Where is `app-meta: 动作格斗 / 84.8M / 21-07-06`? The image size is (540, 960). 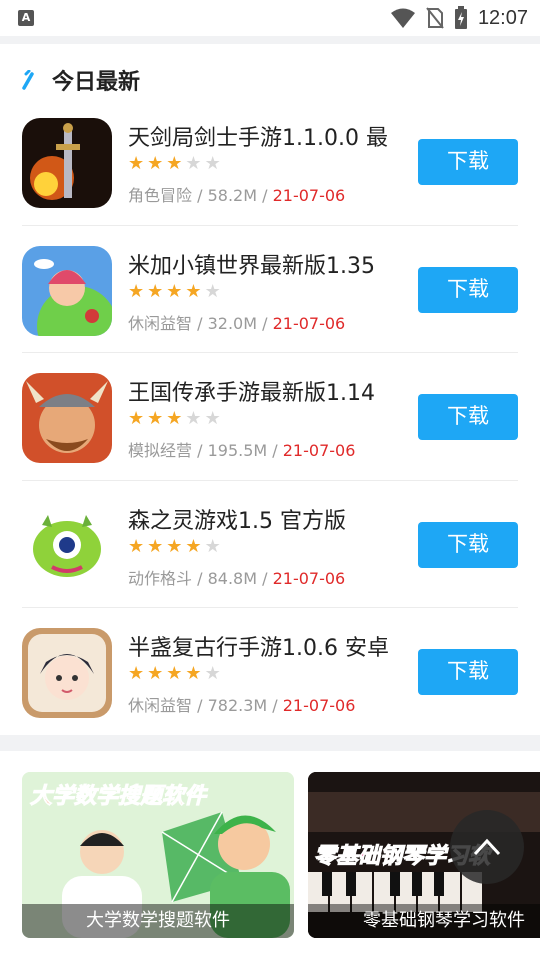
app-meta: 动作格斗 / 84.8M / 21-07-06 is located at coordinates (237, 578).